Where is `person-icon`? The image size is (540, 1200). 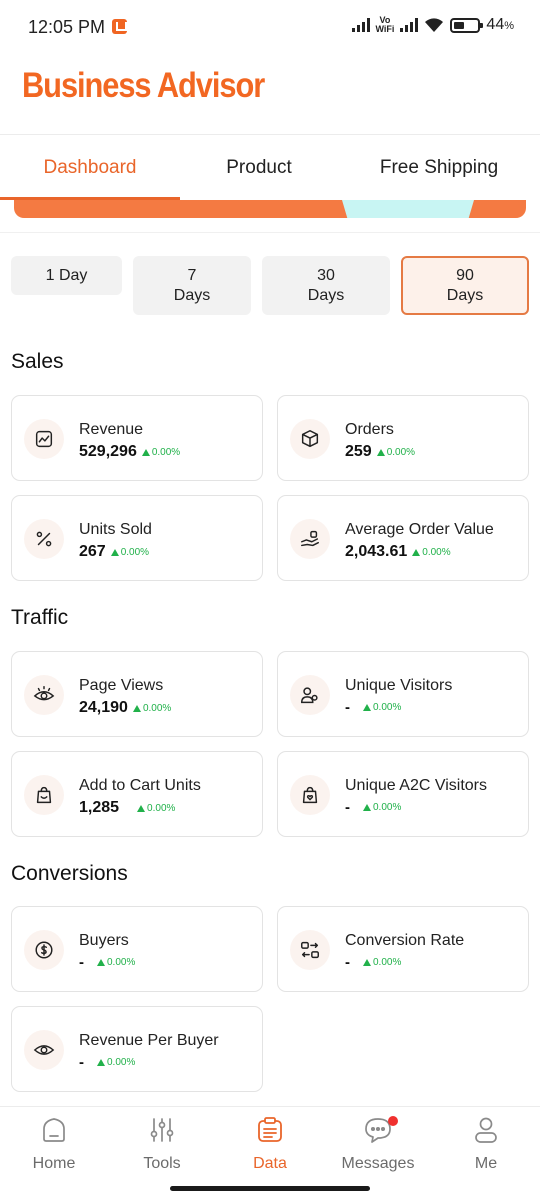
person-icon is located at coordinates (486, 1130).